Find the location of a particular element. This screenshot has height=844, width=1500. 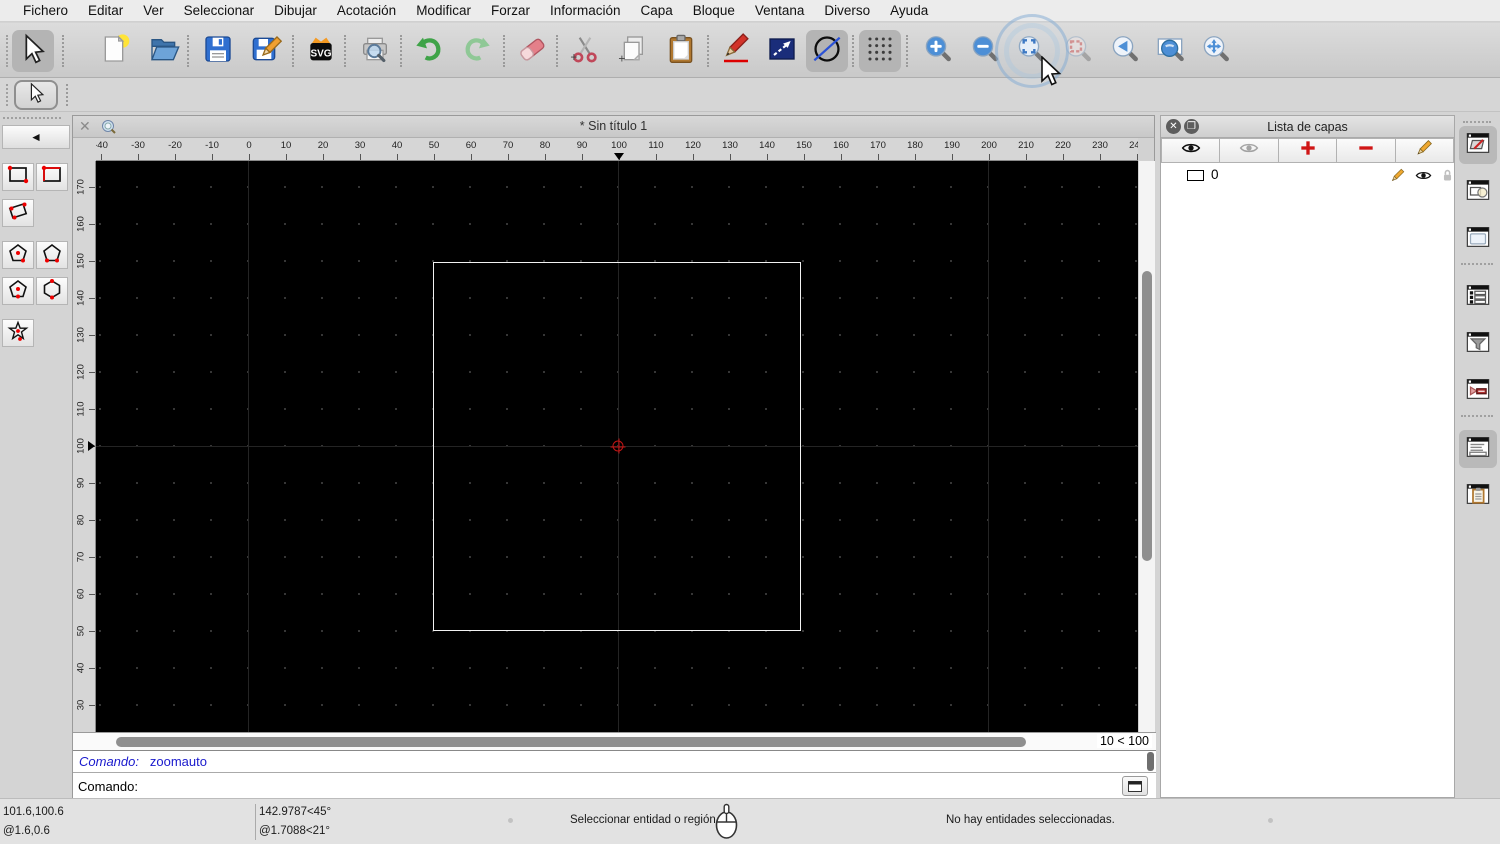

polygon-center-tangent-tool-button is located at coordinates (52, 255).